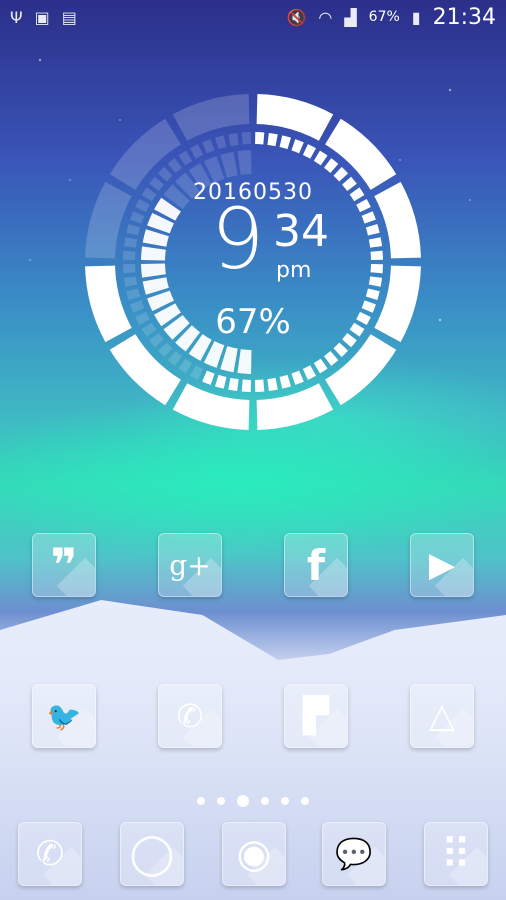  I want to click on twitter-app-icon: 🐦, so click(64, 716).